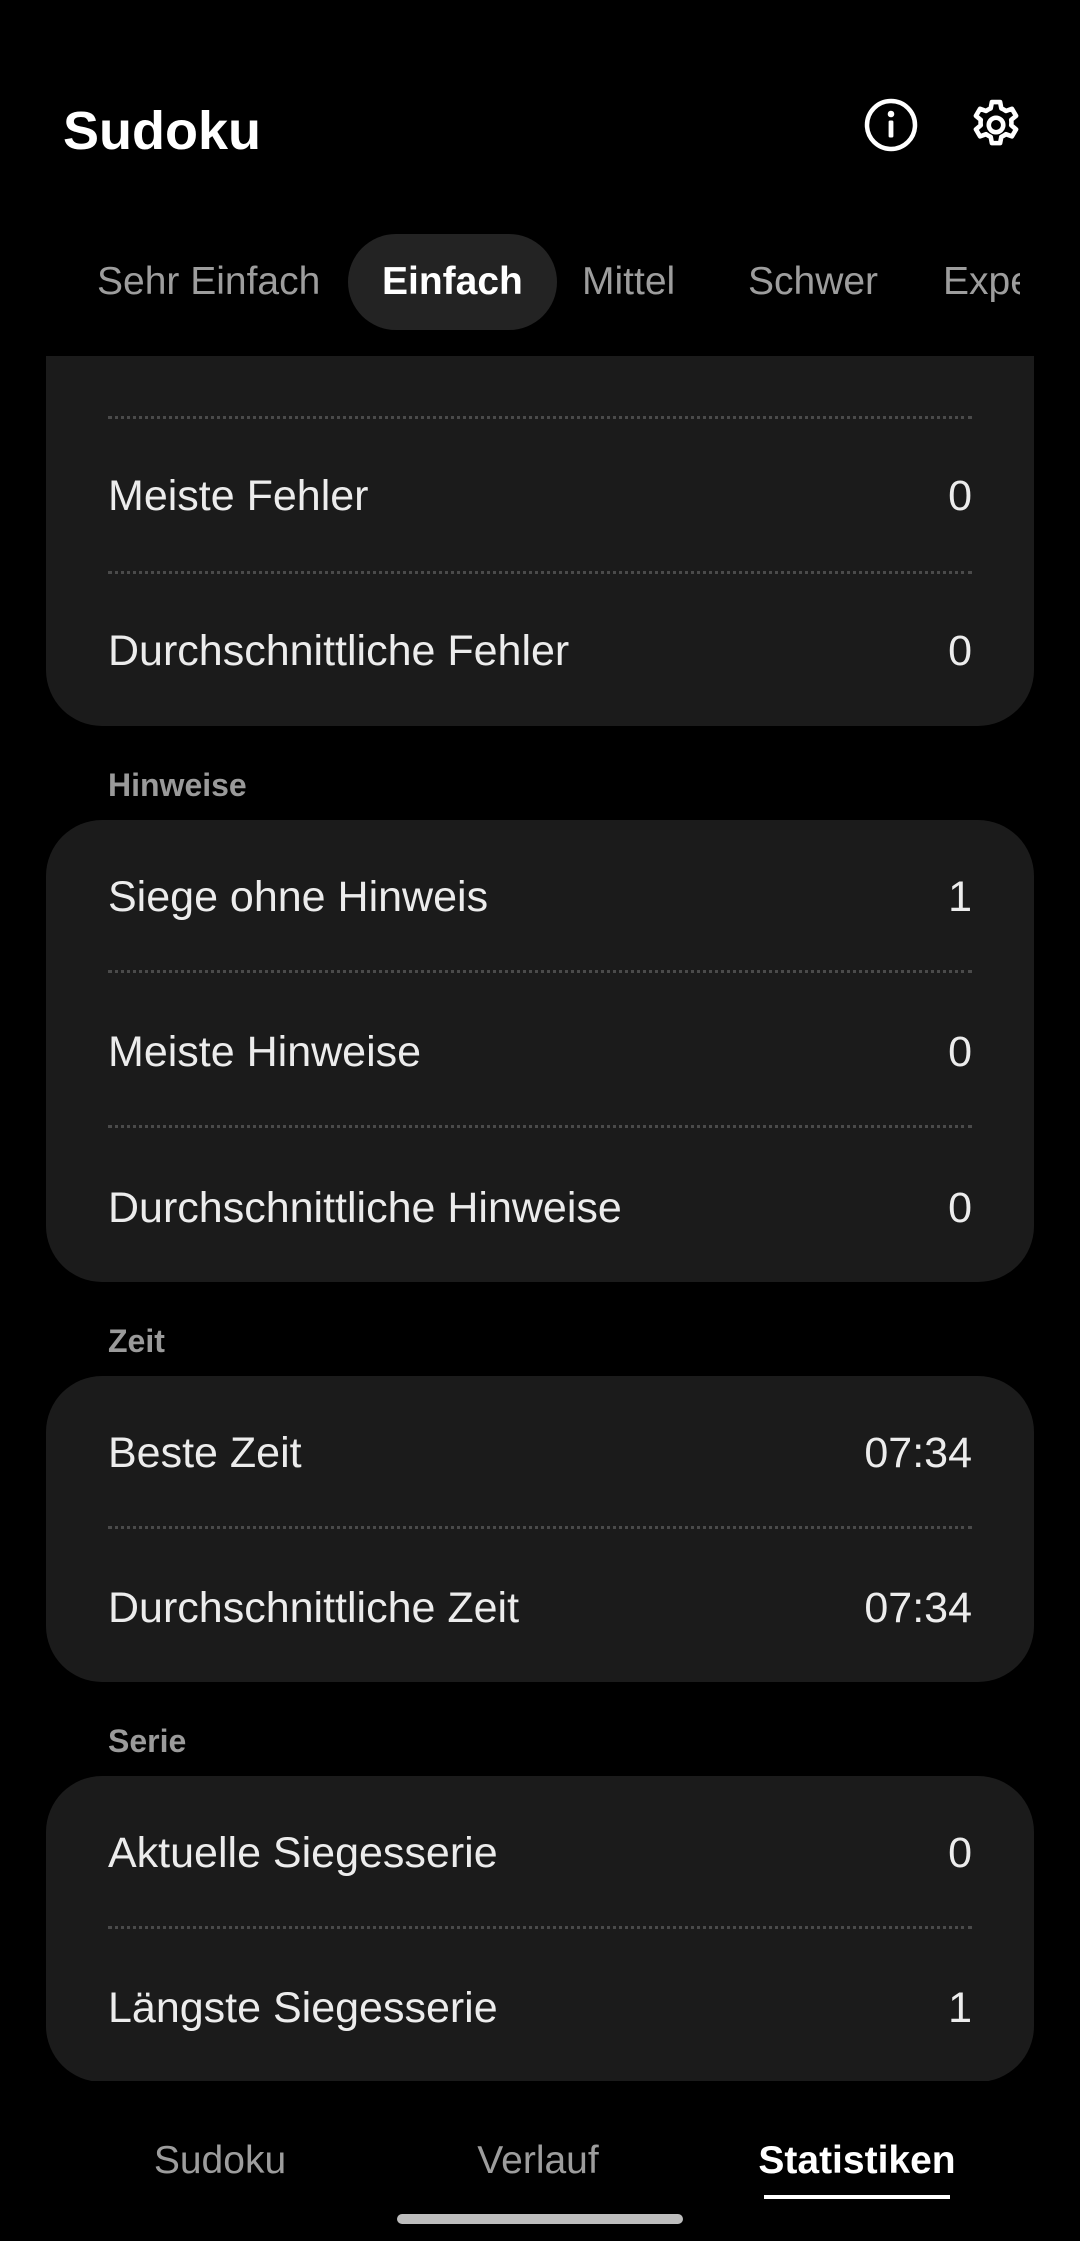 The width and height of the screenshot is (1080, 2241). I want to click on tab-einfach: Einfach, so click(452, 282).